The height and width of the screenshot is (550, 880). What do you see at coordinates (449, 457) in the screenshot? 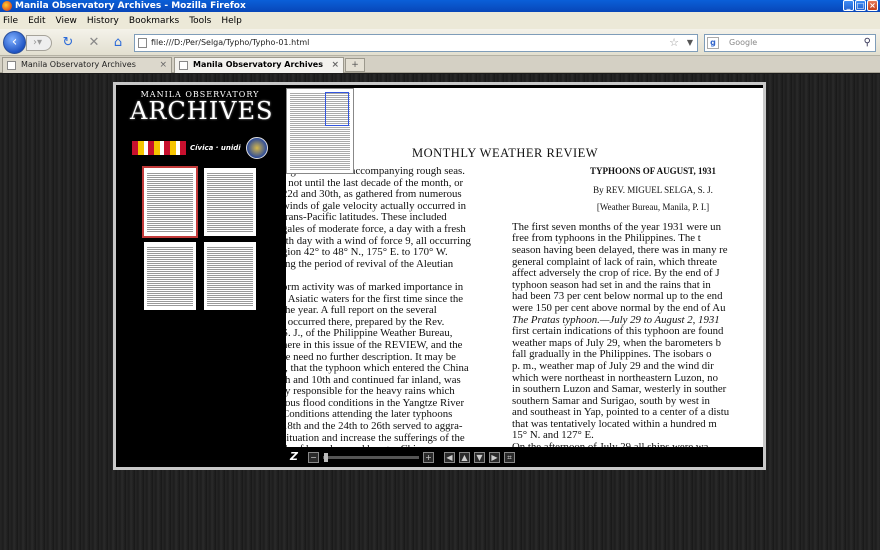
I see `pan-left-button: ◀` at bounding box center [449, 457].